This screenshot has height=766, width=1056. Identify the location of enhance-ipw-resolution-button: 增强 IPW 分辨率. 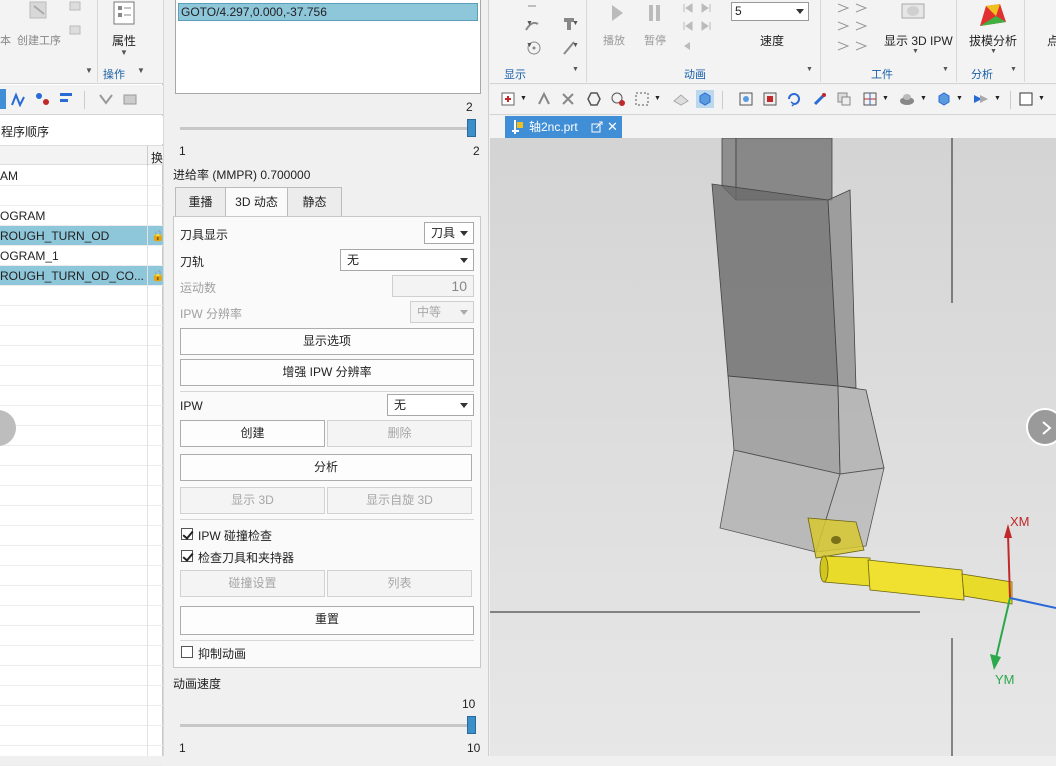
(327, 372).